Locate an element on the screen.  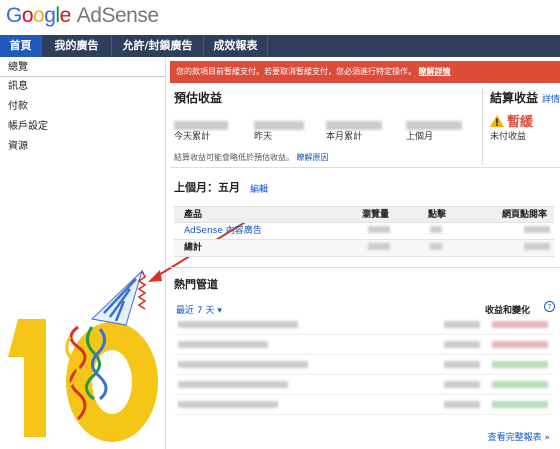
logo-letter-e: e is located at coordinates (65, 15).